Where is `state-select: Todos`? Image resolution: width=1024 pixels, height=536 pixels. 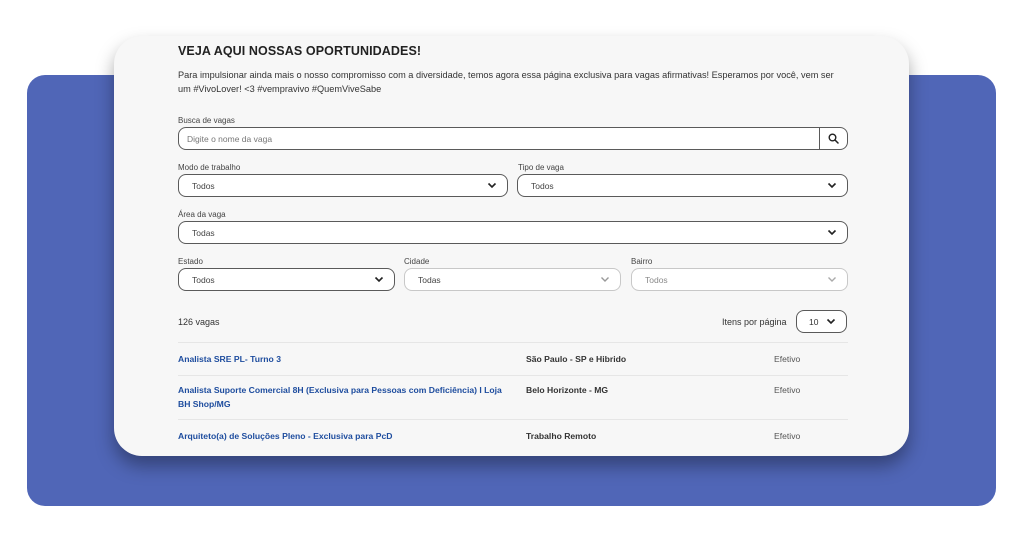
state-select: Todos is located at coordinates (286, 279).